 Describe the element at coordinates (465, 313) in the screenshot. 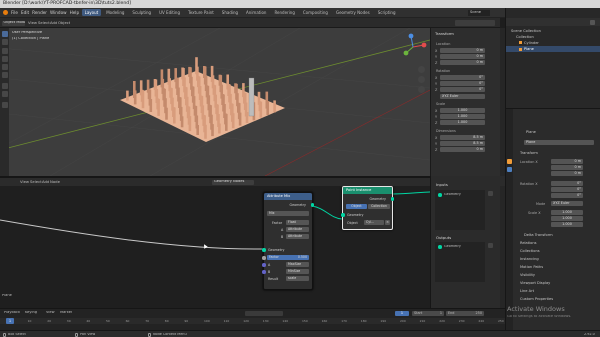

I see `end-frame-field: End 250` at that location.